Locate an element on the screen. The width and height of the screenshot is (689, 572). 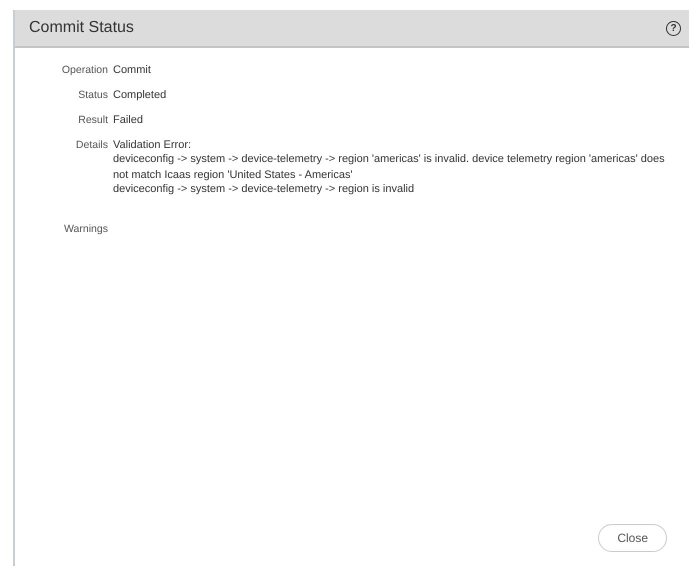
field-label: Details is located at coordinates (91, 146).